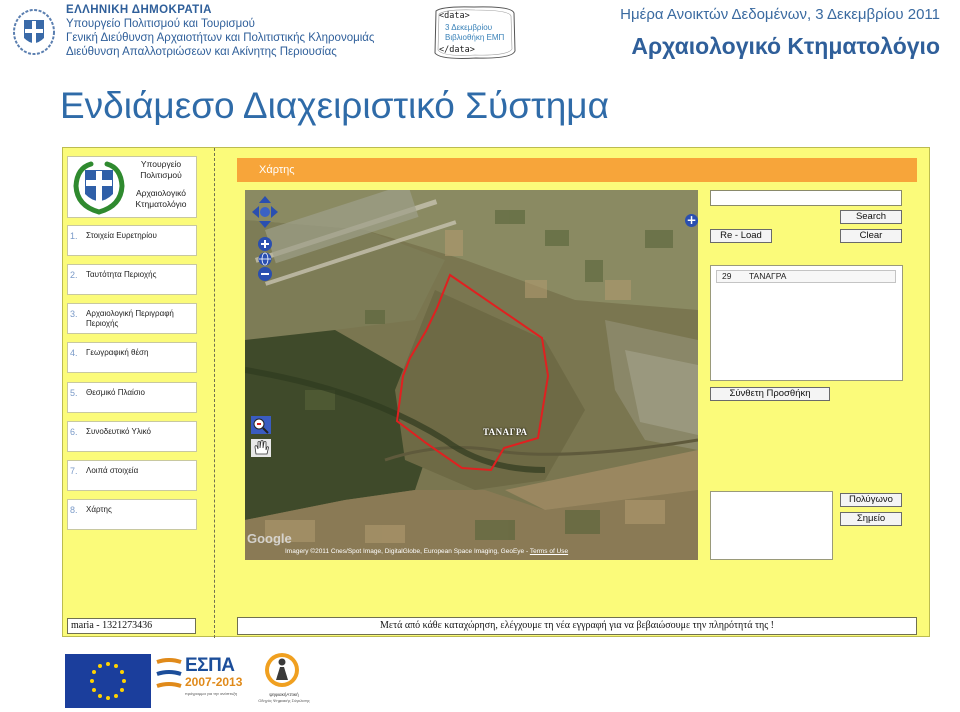  Describe the element at coordinates (282, 670) in the screenshot. I see `digital-attica-icon` at that location.